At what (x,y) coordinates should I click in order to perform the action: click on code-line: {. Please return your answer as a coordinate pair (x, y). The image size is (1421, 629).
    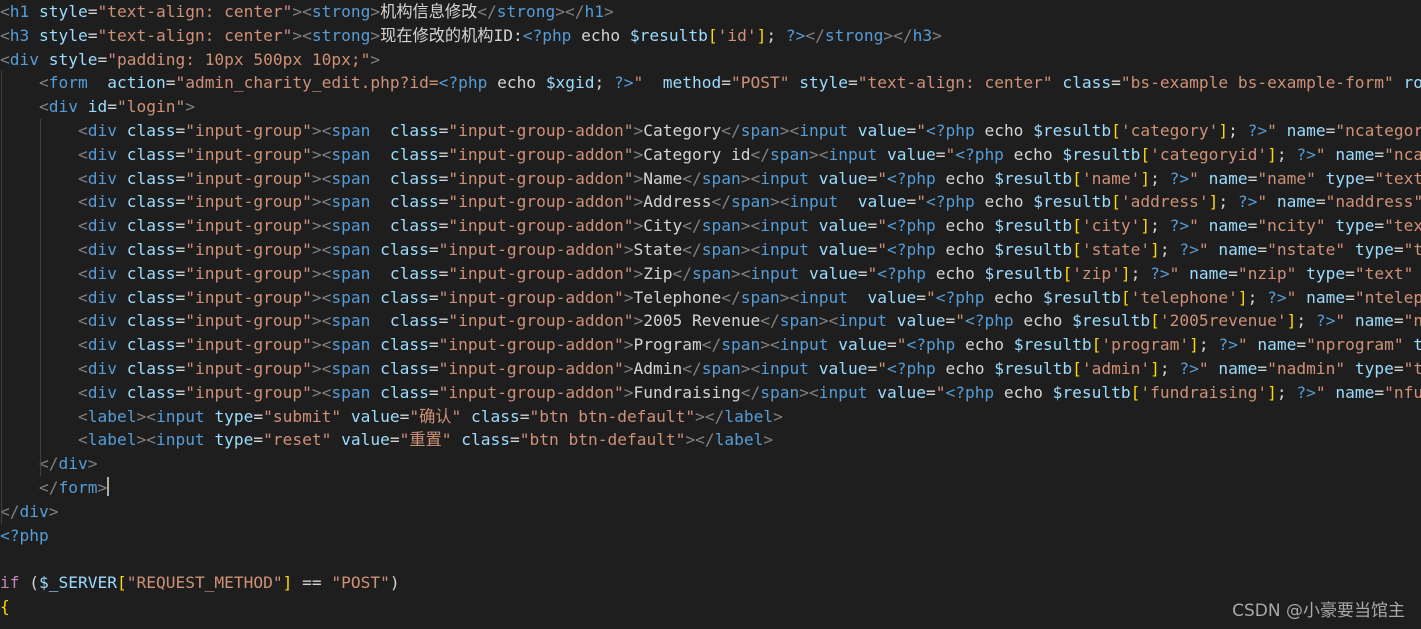
    Looking at the image, I should click on (710, 607).